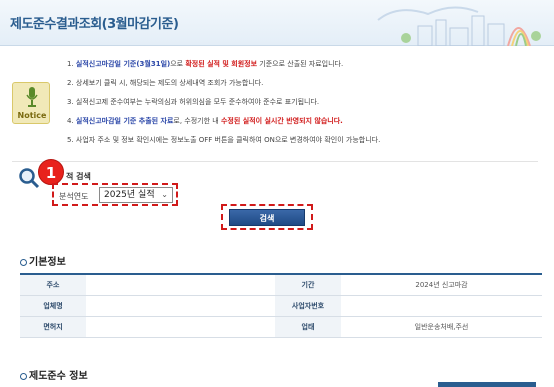 This screenshot has height=387, width=554. What do you see at coordinates (308, 306) in the screenshot?
I see `info-label: 사업자번호` at bounding box center [308, 306].